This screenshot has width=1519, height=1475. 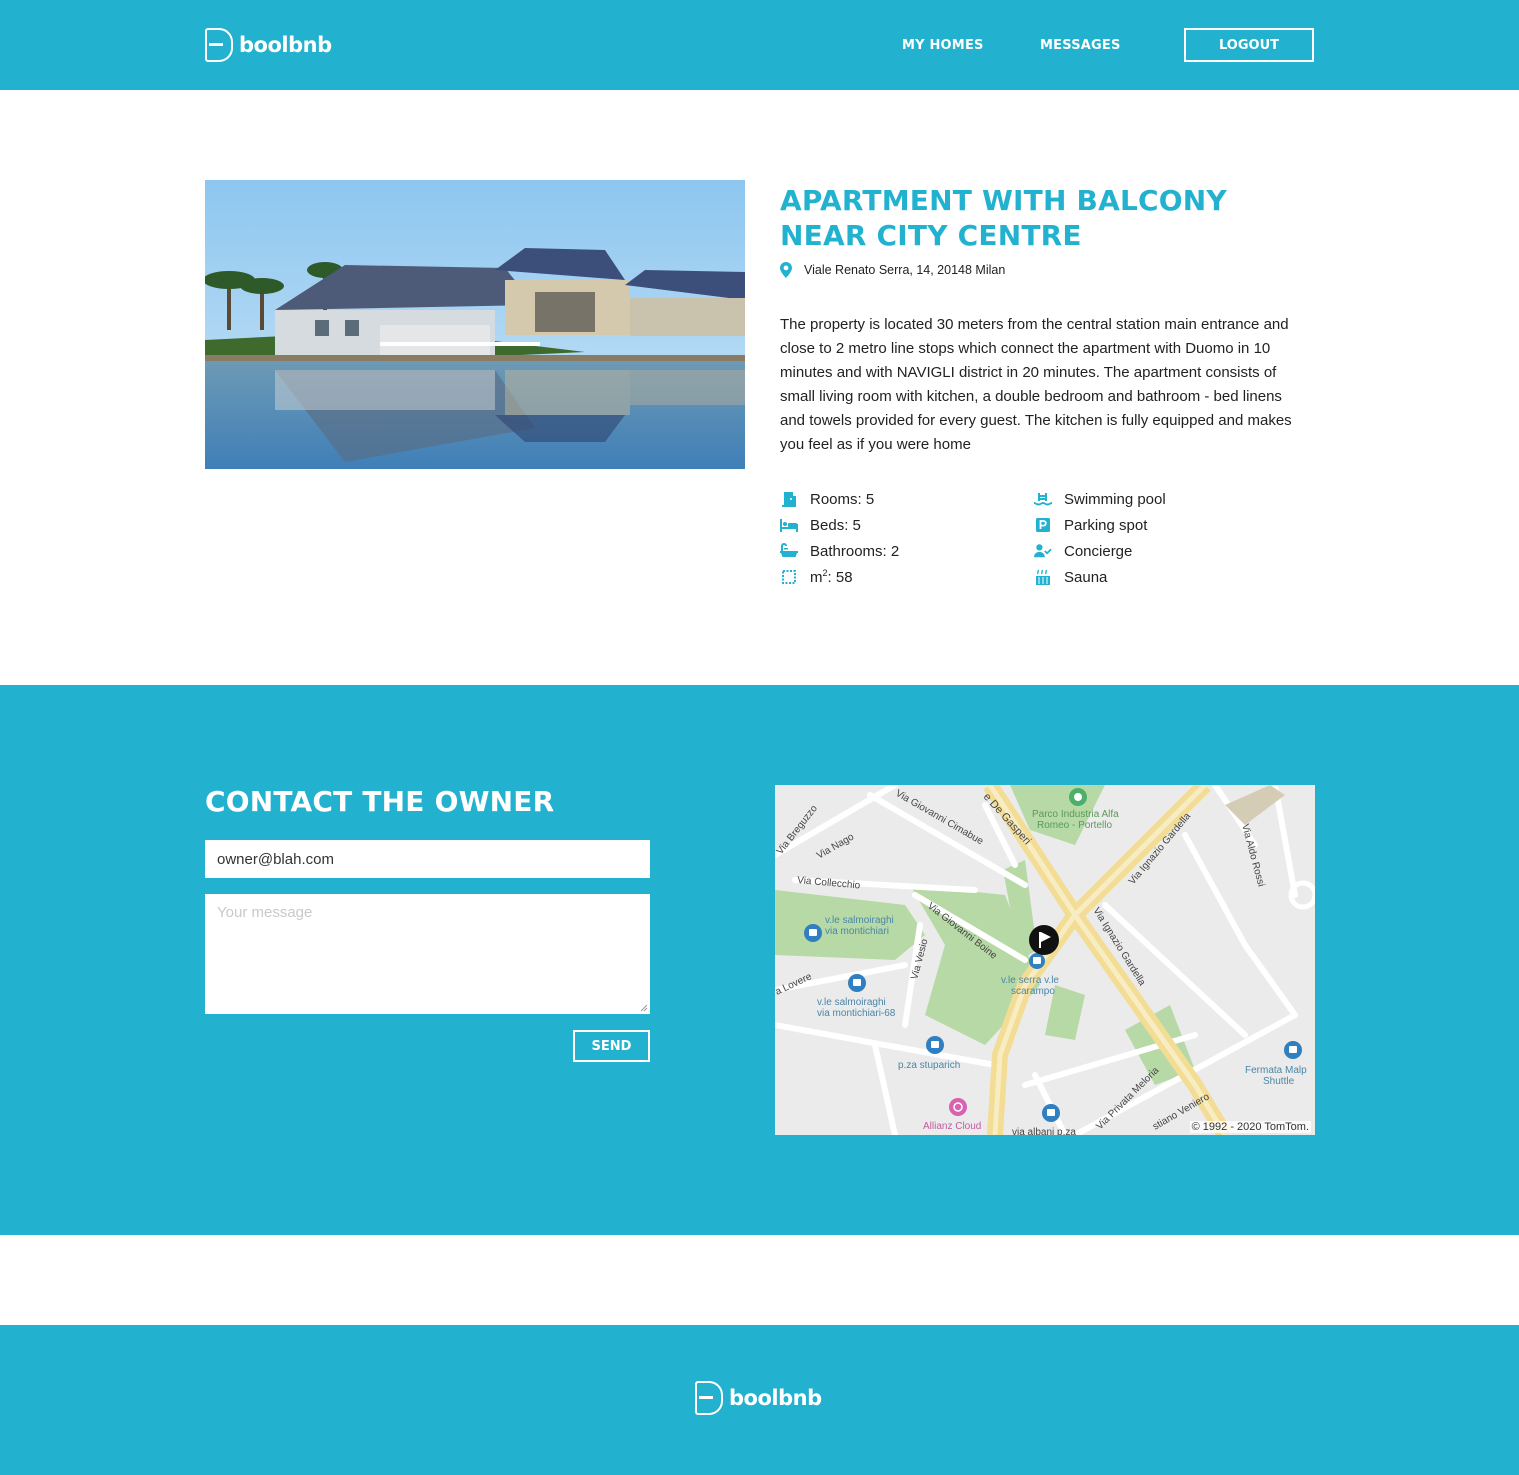 What do you see at coordinates (1043, 499) in the screenshot?
I see `swimming-pool-icon` at bounding box center [1043, 499].